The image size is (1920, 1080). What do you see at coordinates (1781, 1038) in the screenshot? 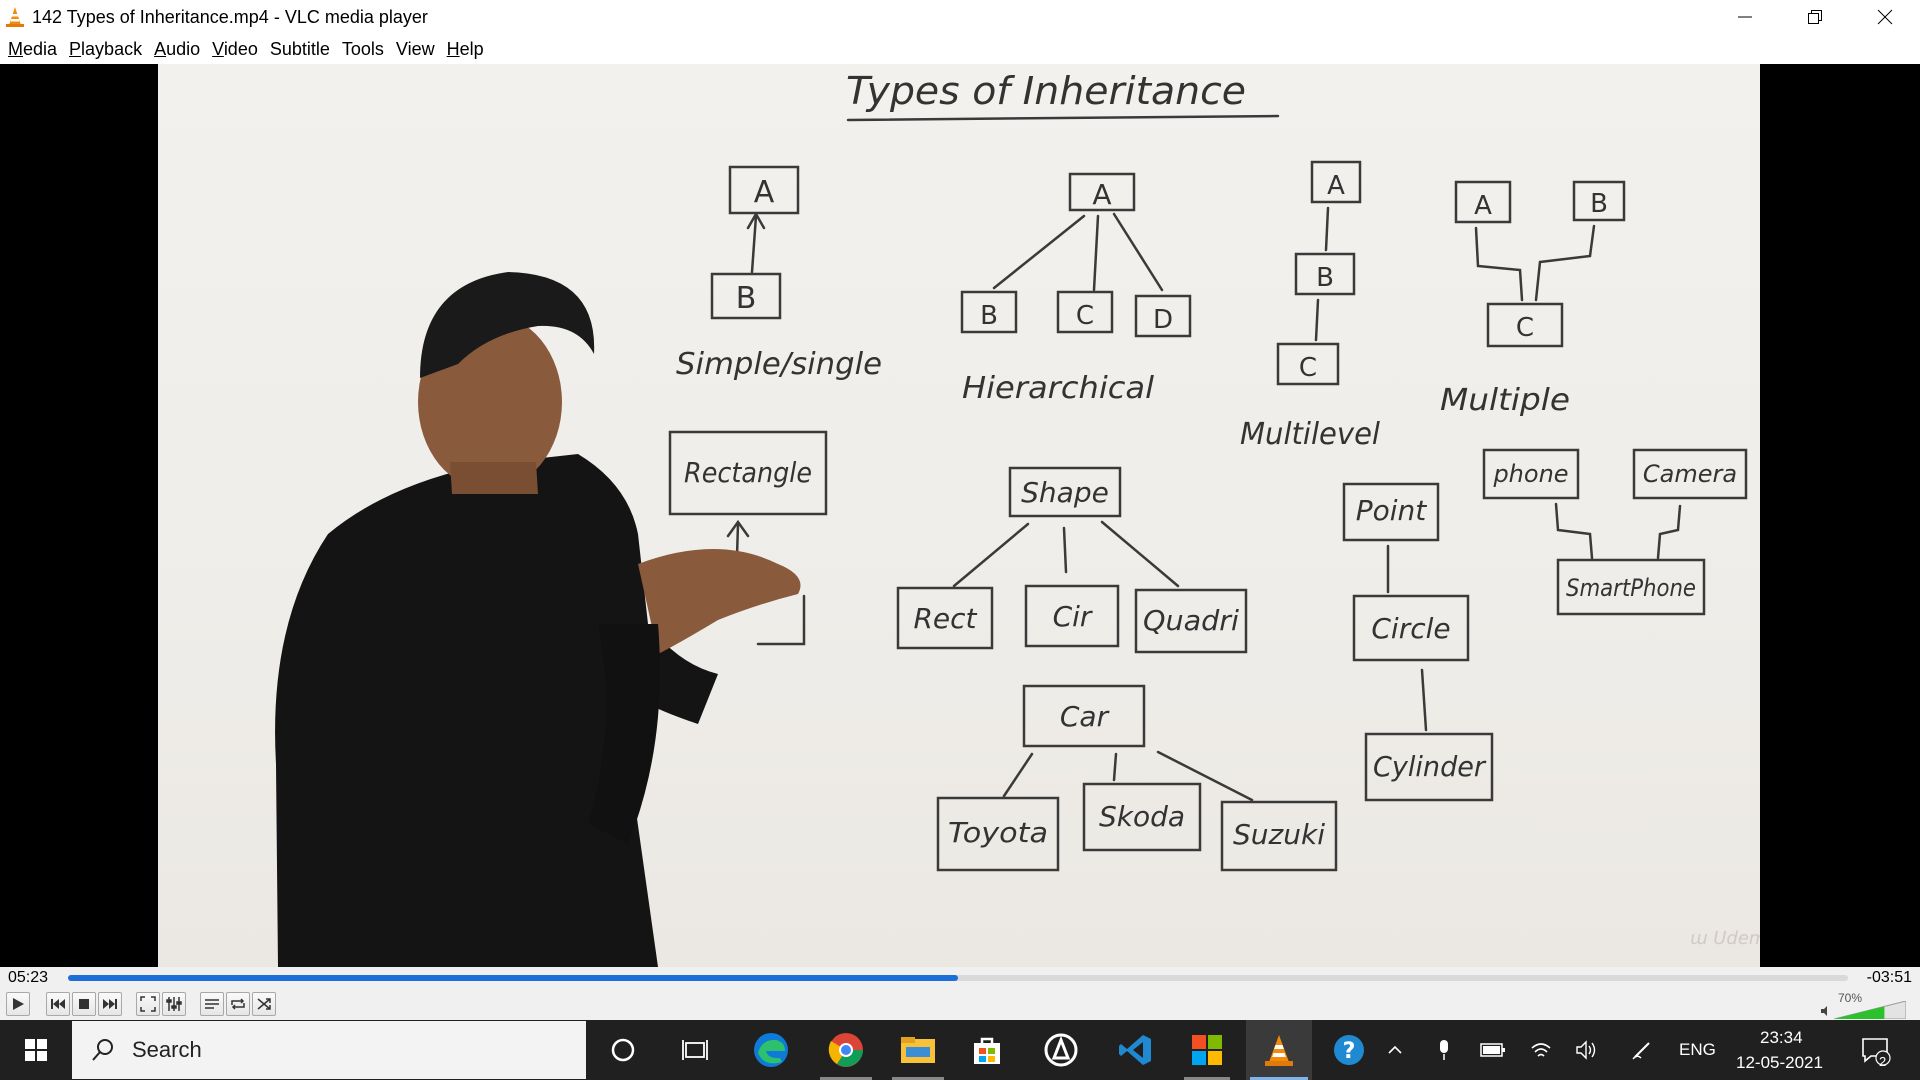
I see `clock-time: 23:34` at bounding box center [1781, 1038].